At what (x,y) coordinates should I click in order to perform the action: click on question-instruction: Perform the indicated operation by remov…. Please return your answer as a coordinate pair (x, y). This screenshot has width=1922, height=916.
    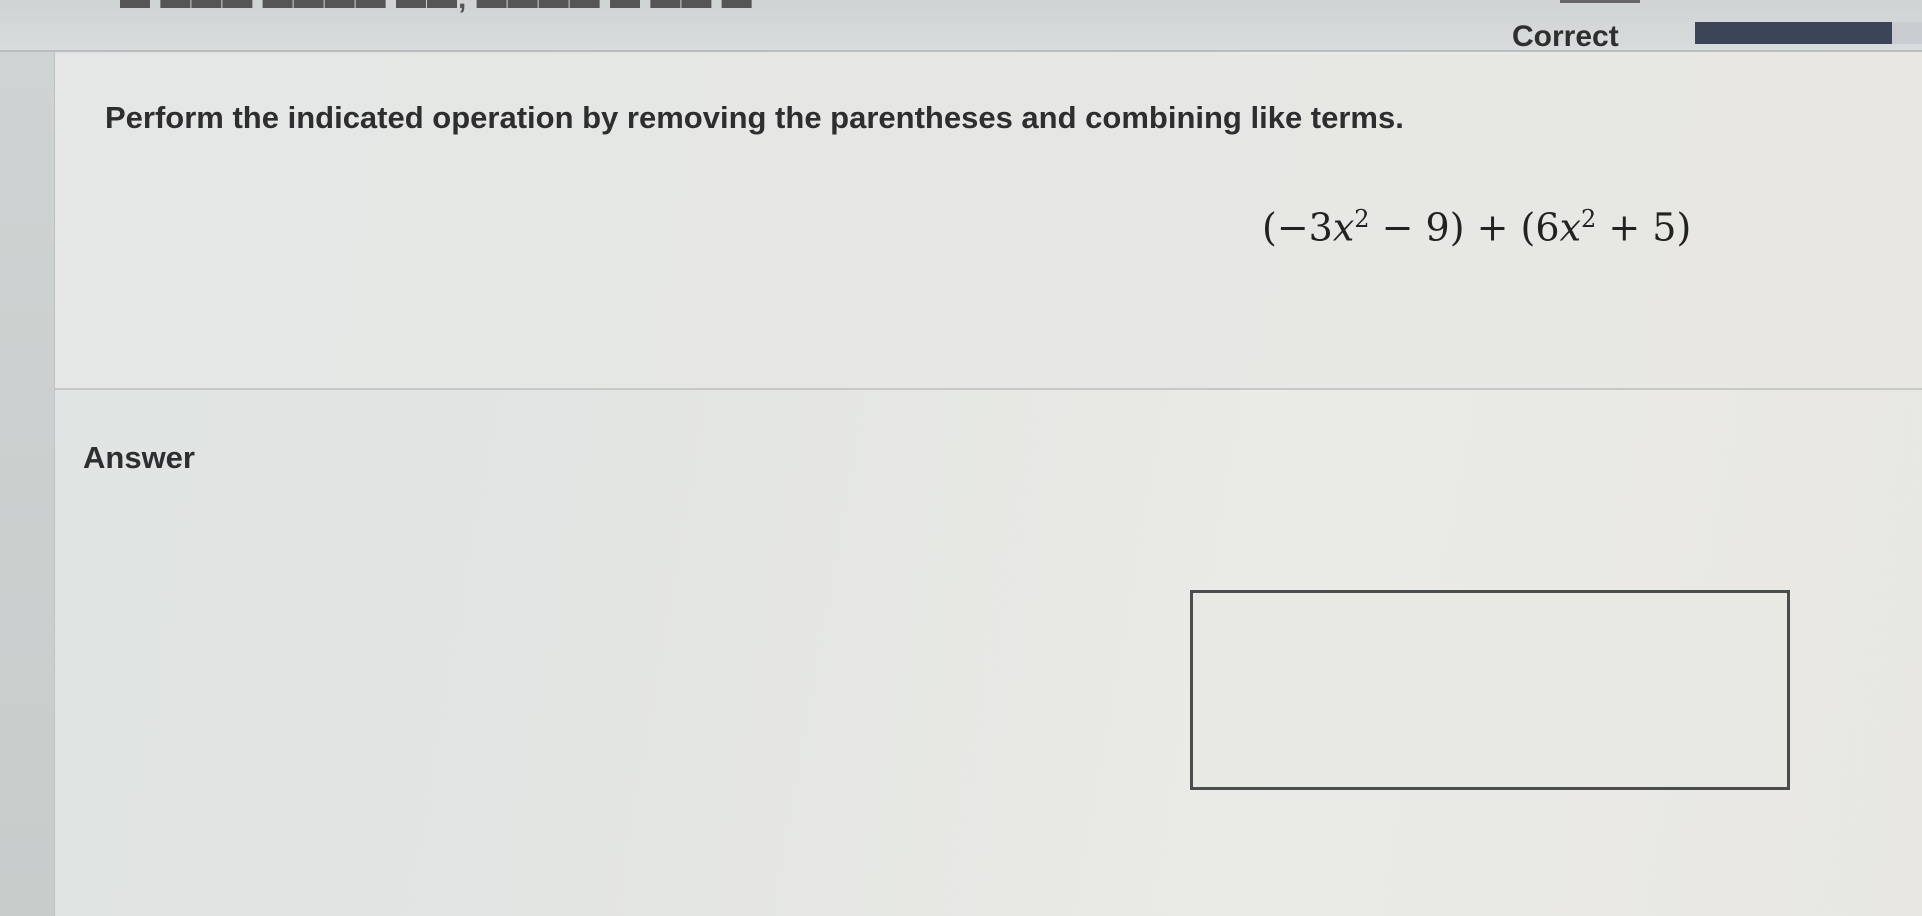
    Looking at the image, I should click on (754, 117).